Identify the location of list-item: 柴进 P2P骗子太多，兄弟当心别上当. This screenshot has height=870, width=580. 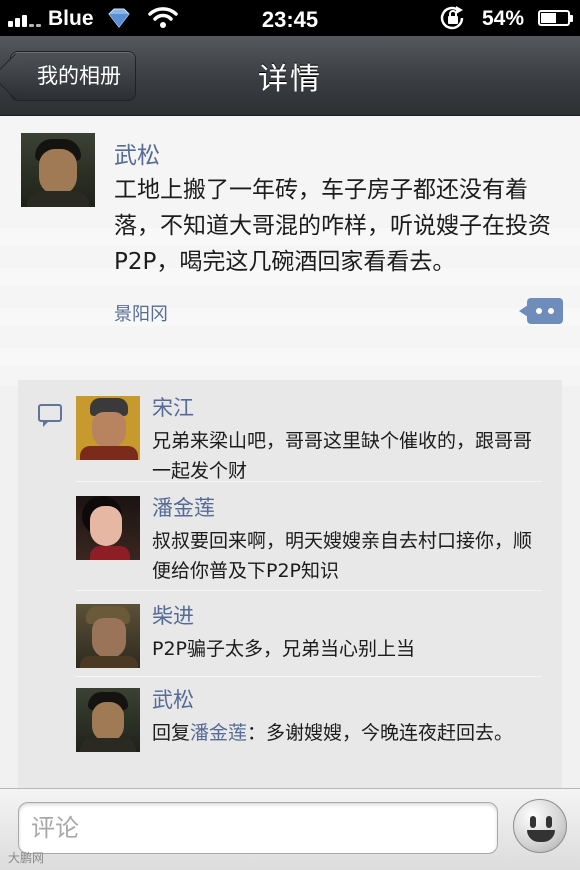
(309, 635).